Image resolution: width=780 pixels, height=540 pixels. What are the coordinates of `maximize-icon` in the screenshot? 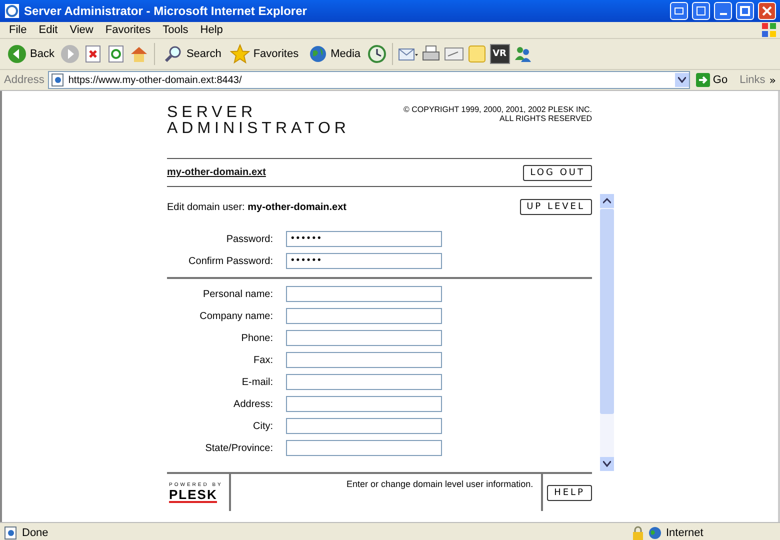 It's located at (745, 11).